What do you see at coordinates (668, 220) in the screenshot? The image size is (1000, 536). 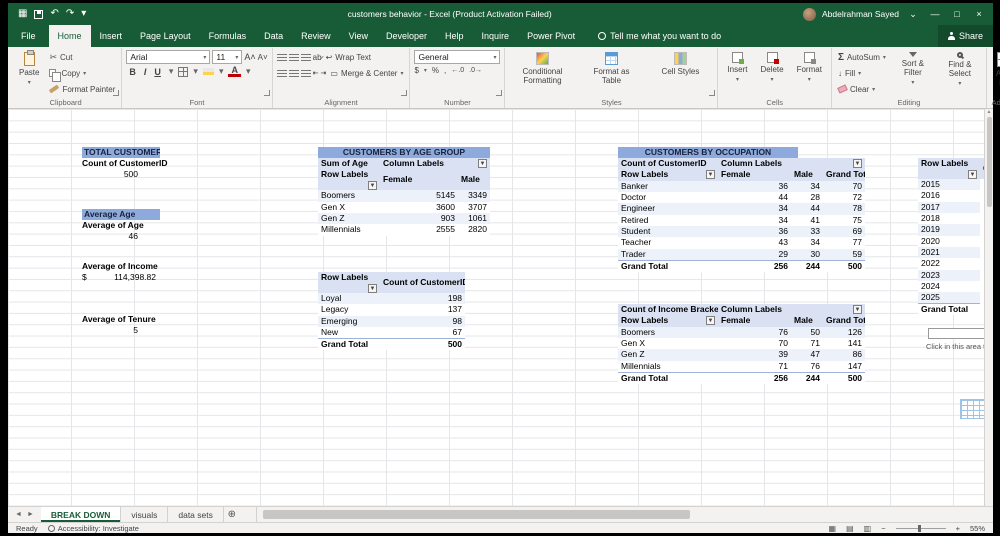 I see `cell: Retired` at bounding box center [668, 220].